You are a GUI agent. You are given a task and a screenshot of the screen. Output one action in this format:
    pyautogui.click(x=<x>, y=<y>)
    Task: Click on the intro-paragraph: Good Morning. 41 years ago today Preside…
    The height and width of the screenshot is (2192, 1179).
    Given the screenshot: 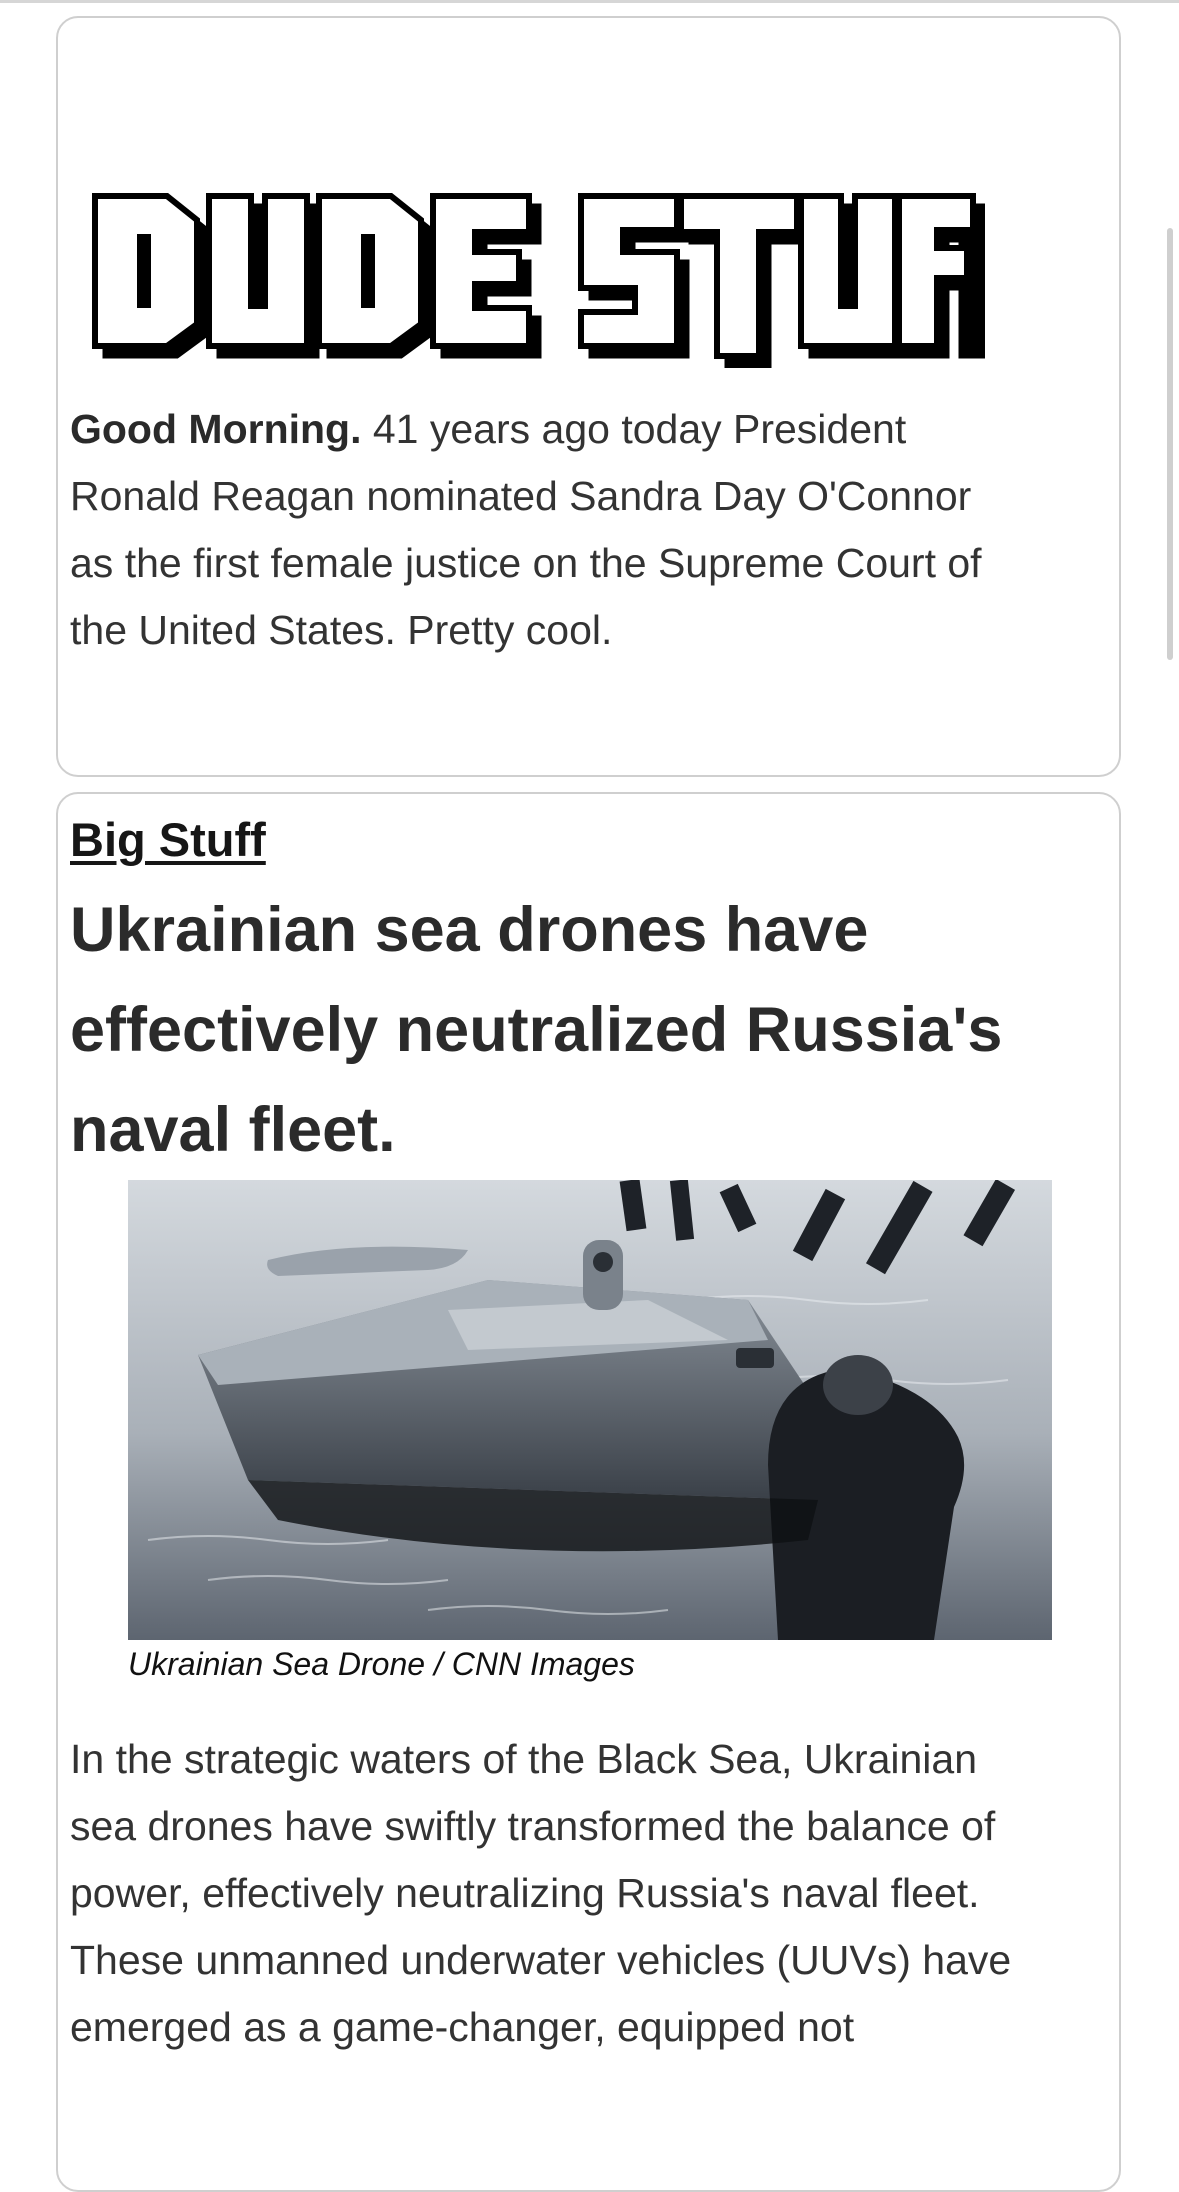 What is the action you would take?
    pyautogui.click(x=540, y=530)
    